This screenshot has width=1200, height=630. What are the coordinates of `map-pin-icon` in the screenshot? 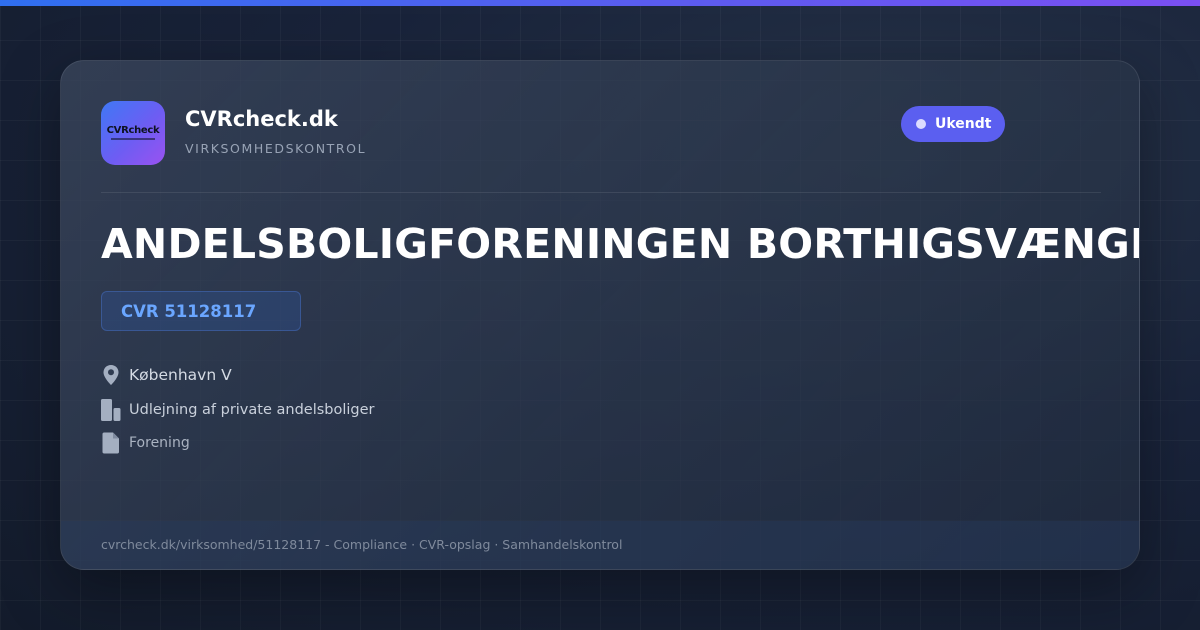 It's located at (111, 375).